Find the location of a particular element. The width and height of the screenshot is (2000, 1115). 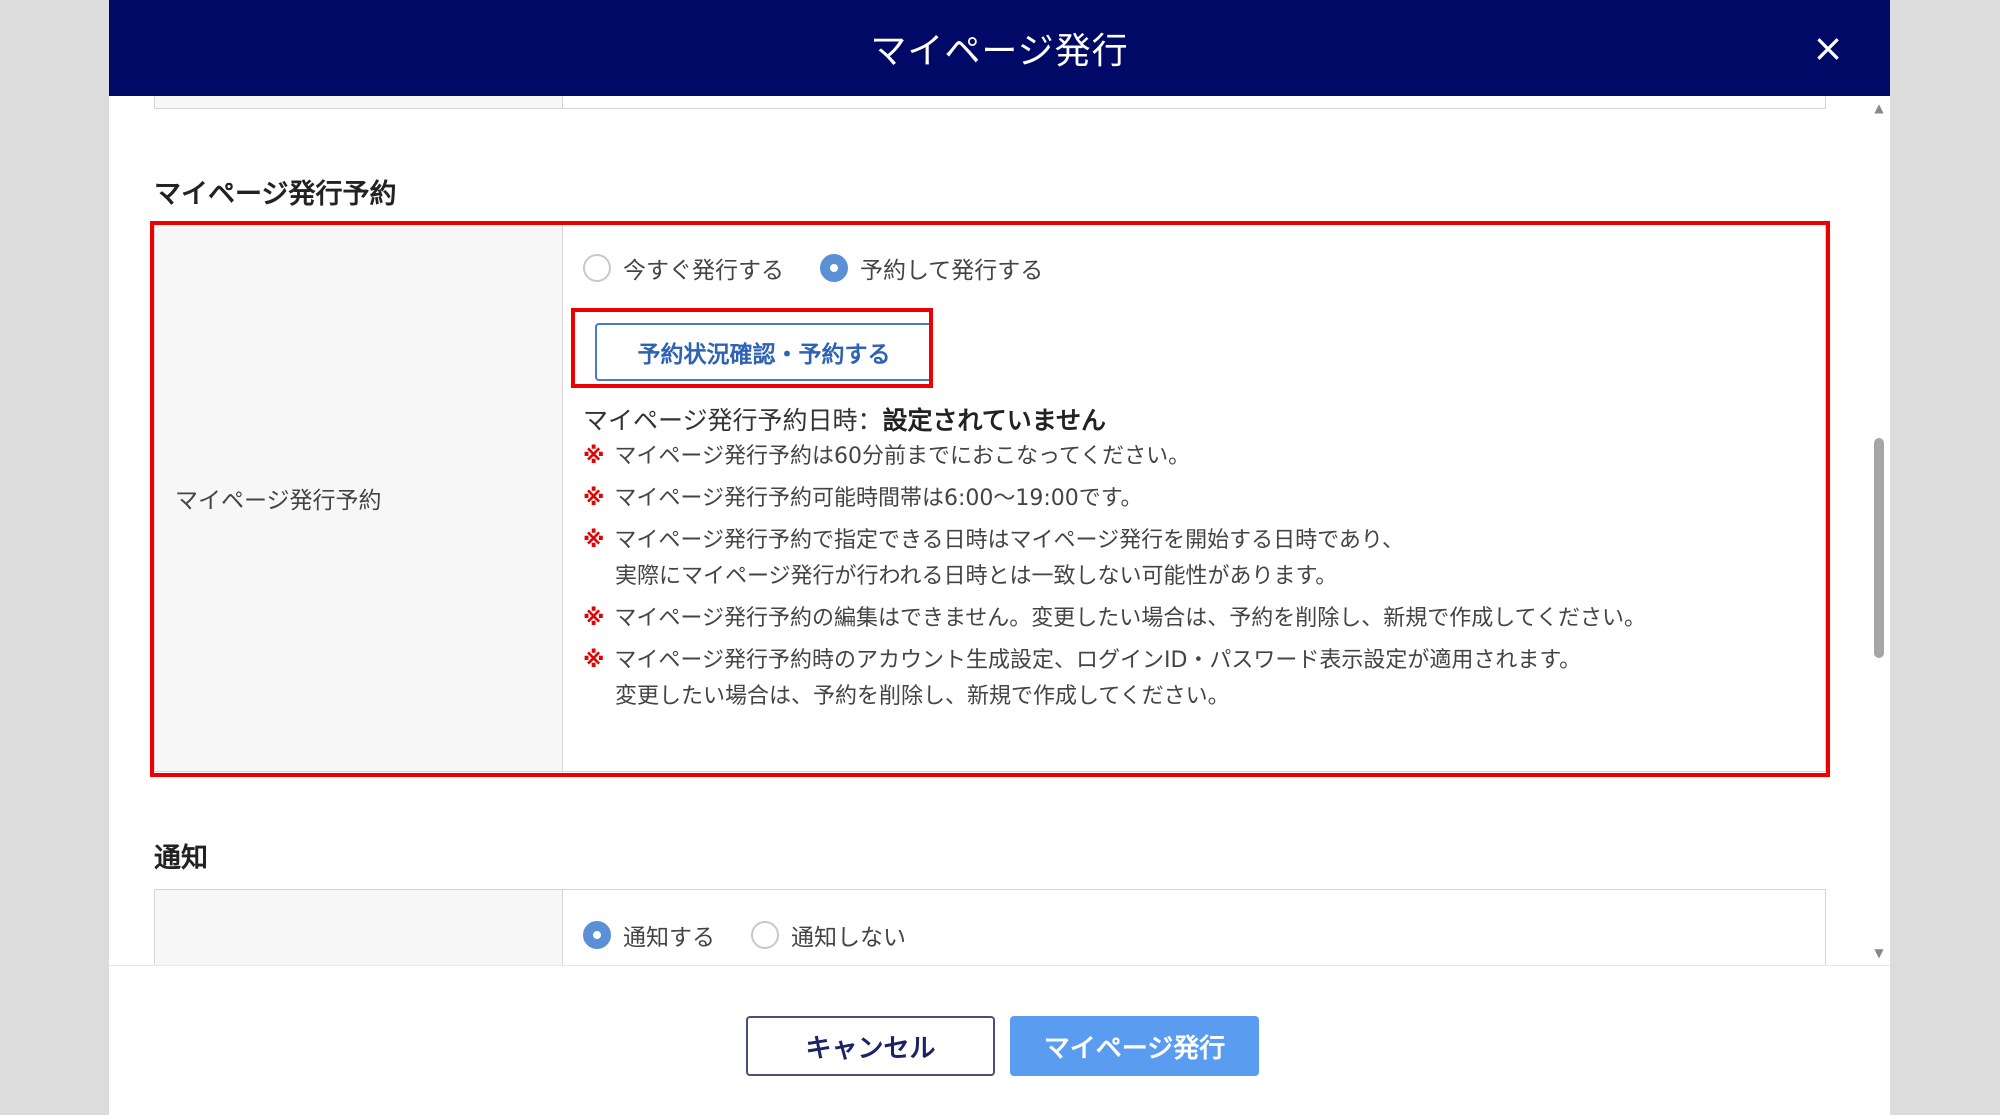

note-item: ※ マイページ発行予約可能時間帯は6:00～19:00です。 is located at coordinates (863, 499).